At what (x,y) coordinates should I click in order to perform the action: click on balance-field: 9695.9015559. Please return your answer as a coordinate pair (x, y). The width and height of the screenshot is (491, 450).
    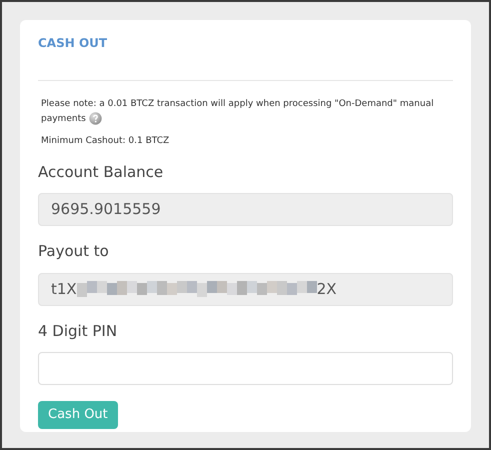
    Looking at the image, I should click on (245, 209).